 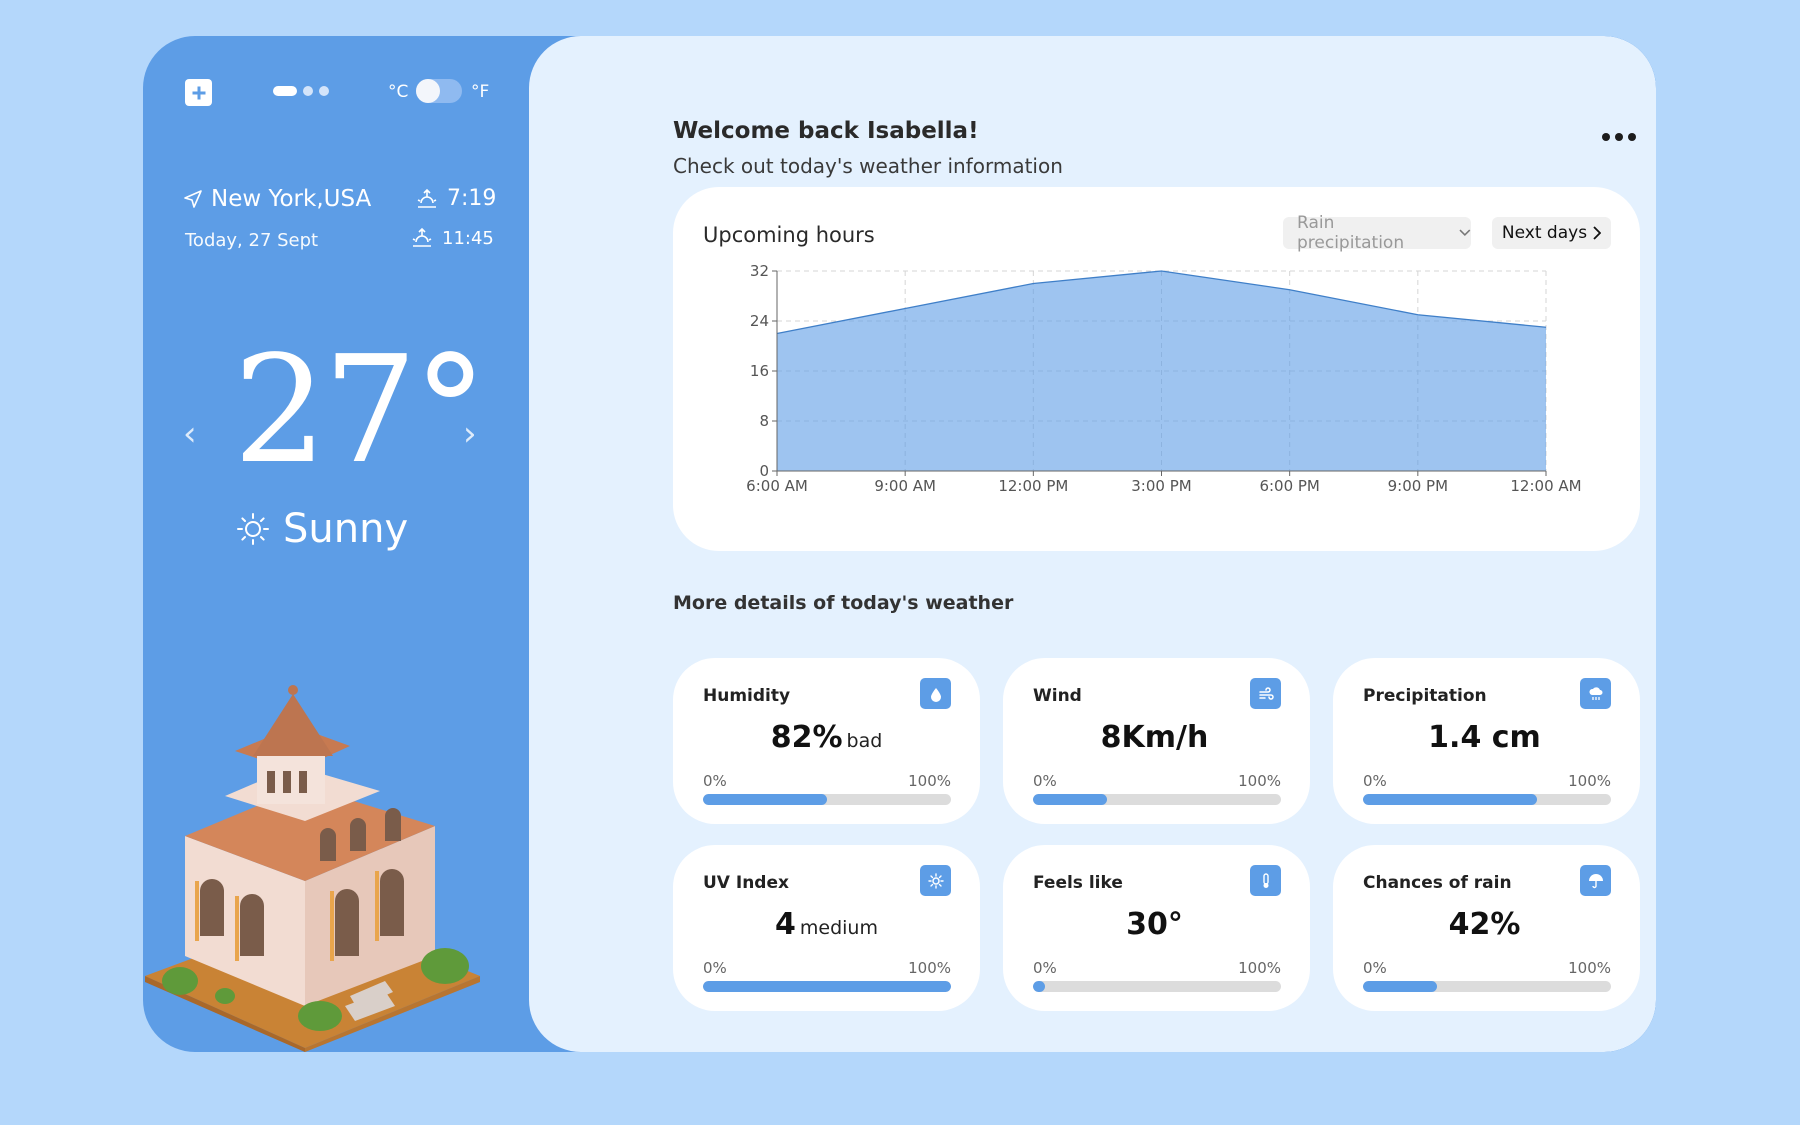 I want to click on current-temperature: 27°, so click(x=360, y=410).